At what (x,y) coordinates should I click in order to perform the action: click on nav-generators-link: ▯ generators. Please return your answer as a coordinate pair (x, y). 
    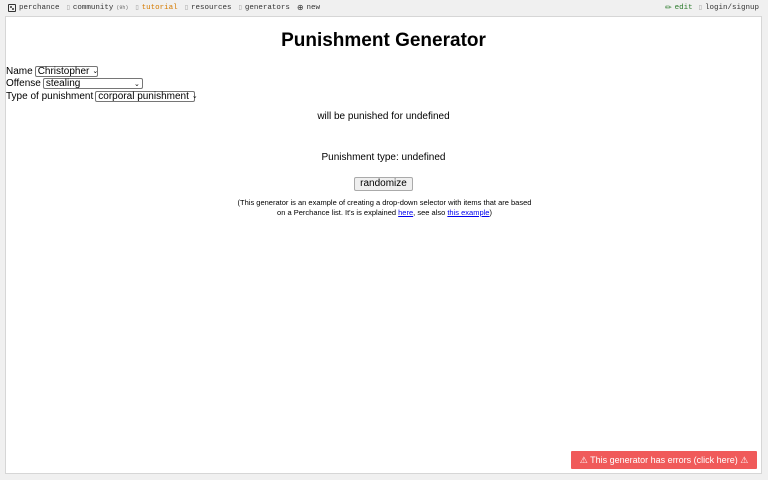
    Looking at the image, I should click on (264, 8).